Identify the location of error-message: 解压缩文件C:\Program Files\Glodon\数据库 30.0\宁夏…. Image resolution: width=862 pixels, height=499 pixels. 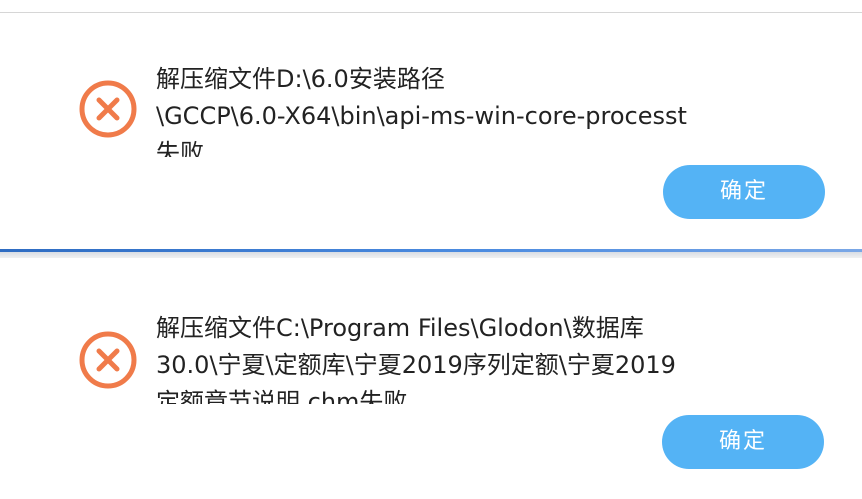
(456, 357).